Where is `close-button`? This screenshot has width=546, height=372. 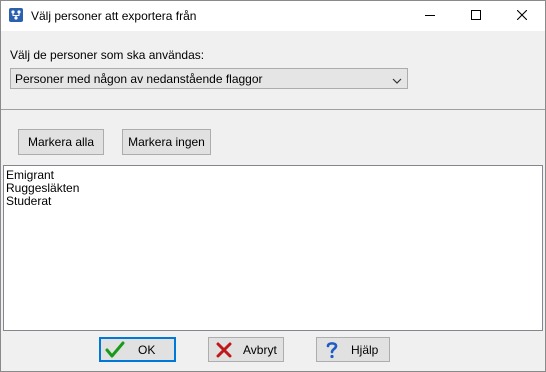 close-button is located at coordinates (522, 16).